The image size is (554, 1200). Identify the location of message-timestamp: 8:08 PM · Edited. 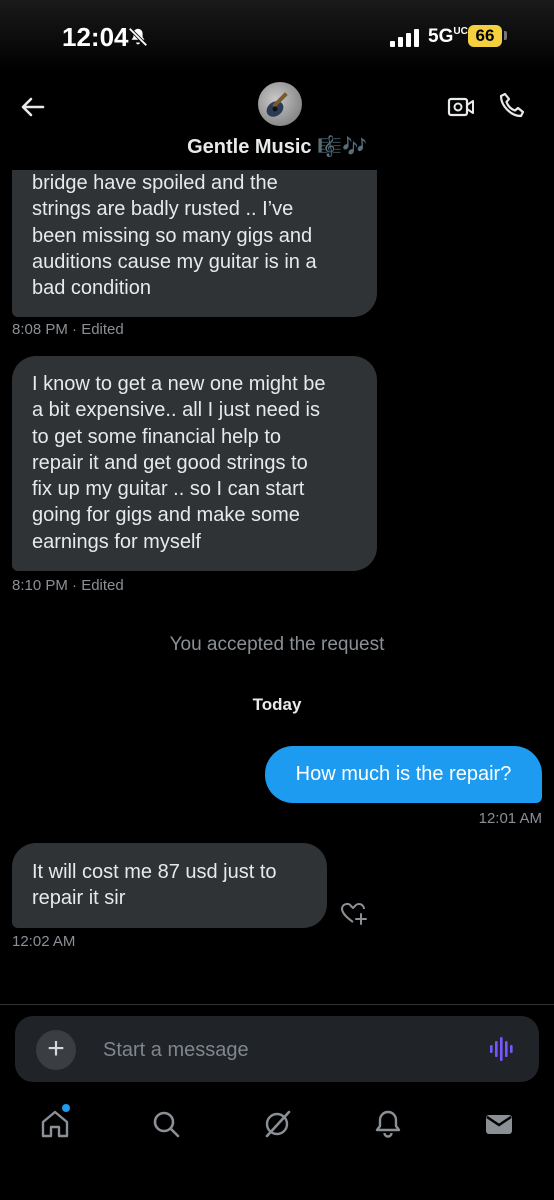
(68, 329).